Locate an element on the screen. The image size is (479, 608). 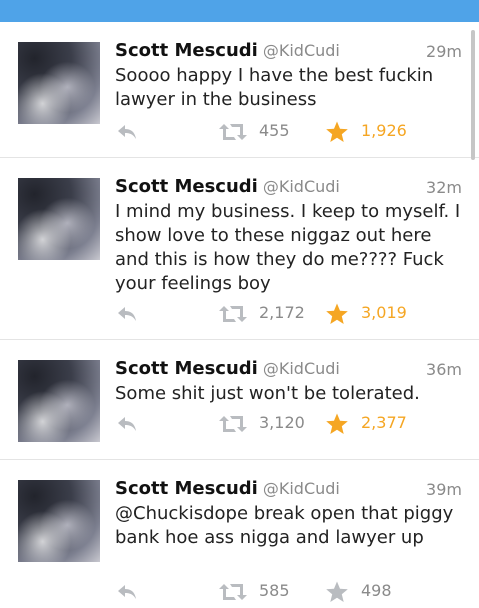
timestamp: 29m is located at coordinates (444, 51).